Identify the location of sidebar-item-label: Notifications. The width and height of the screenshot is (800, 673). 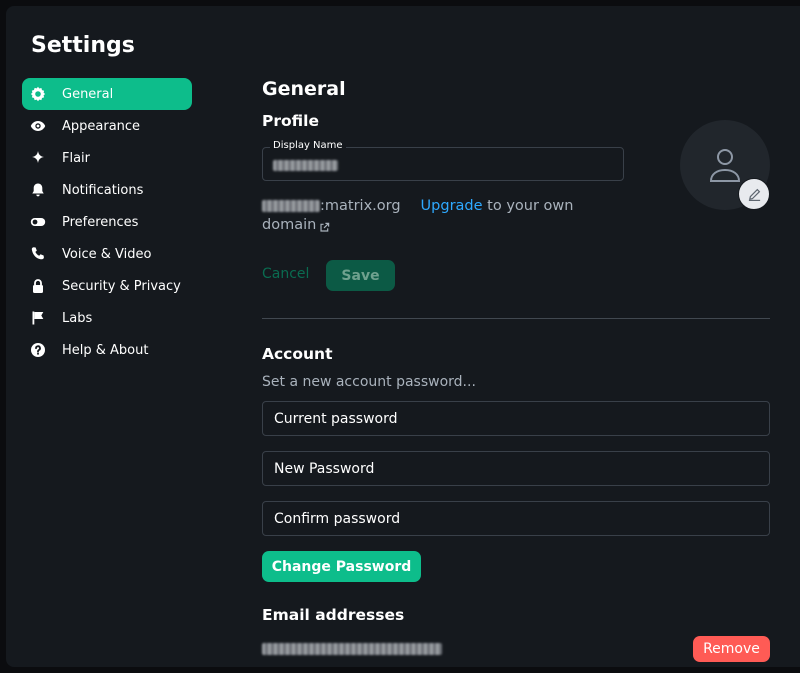
(103, 190).